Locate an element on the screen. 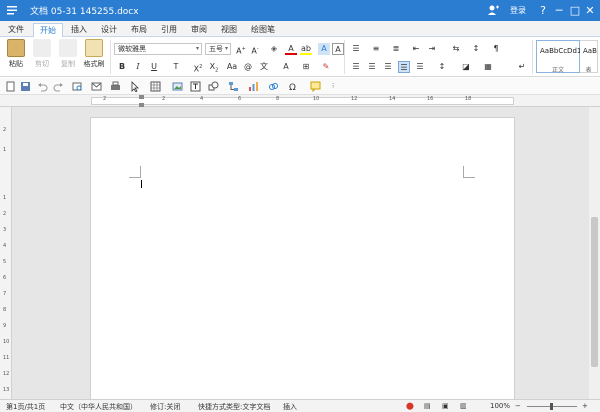 The image size is (600, 412). login-button: 登录 is located at coordinates (518, 10).